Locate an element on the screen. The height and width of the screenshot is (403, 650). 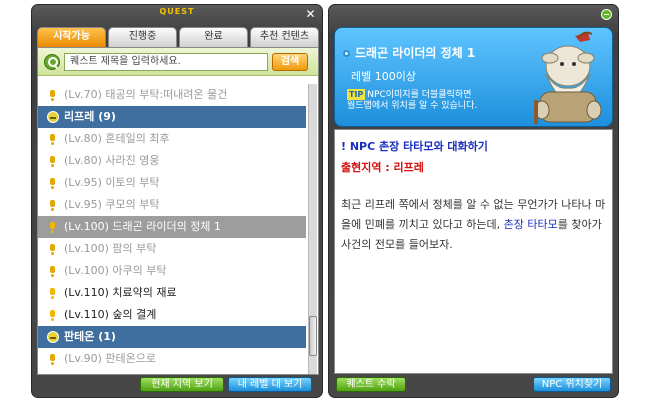
list-item: (Lv.95) 쿠모의 부탁 is located at coordinates (172, 205).